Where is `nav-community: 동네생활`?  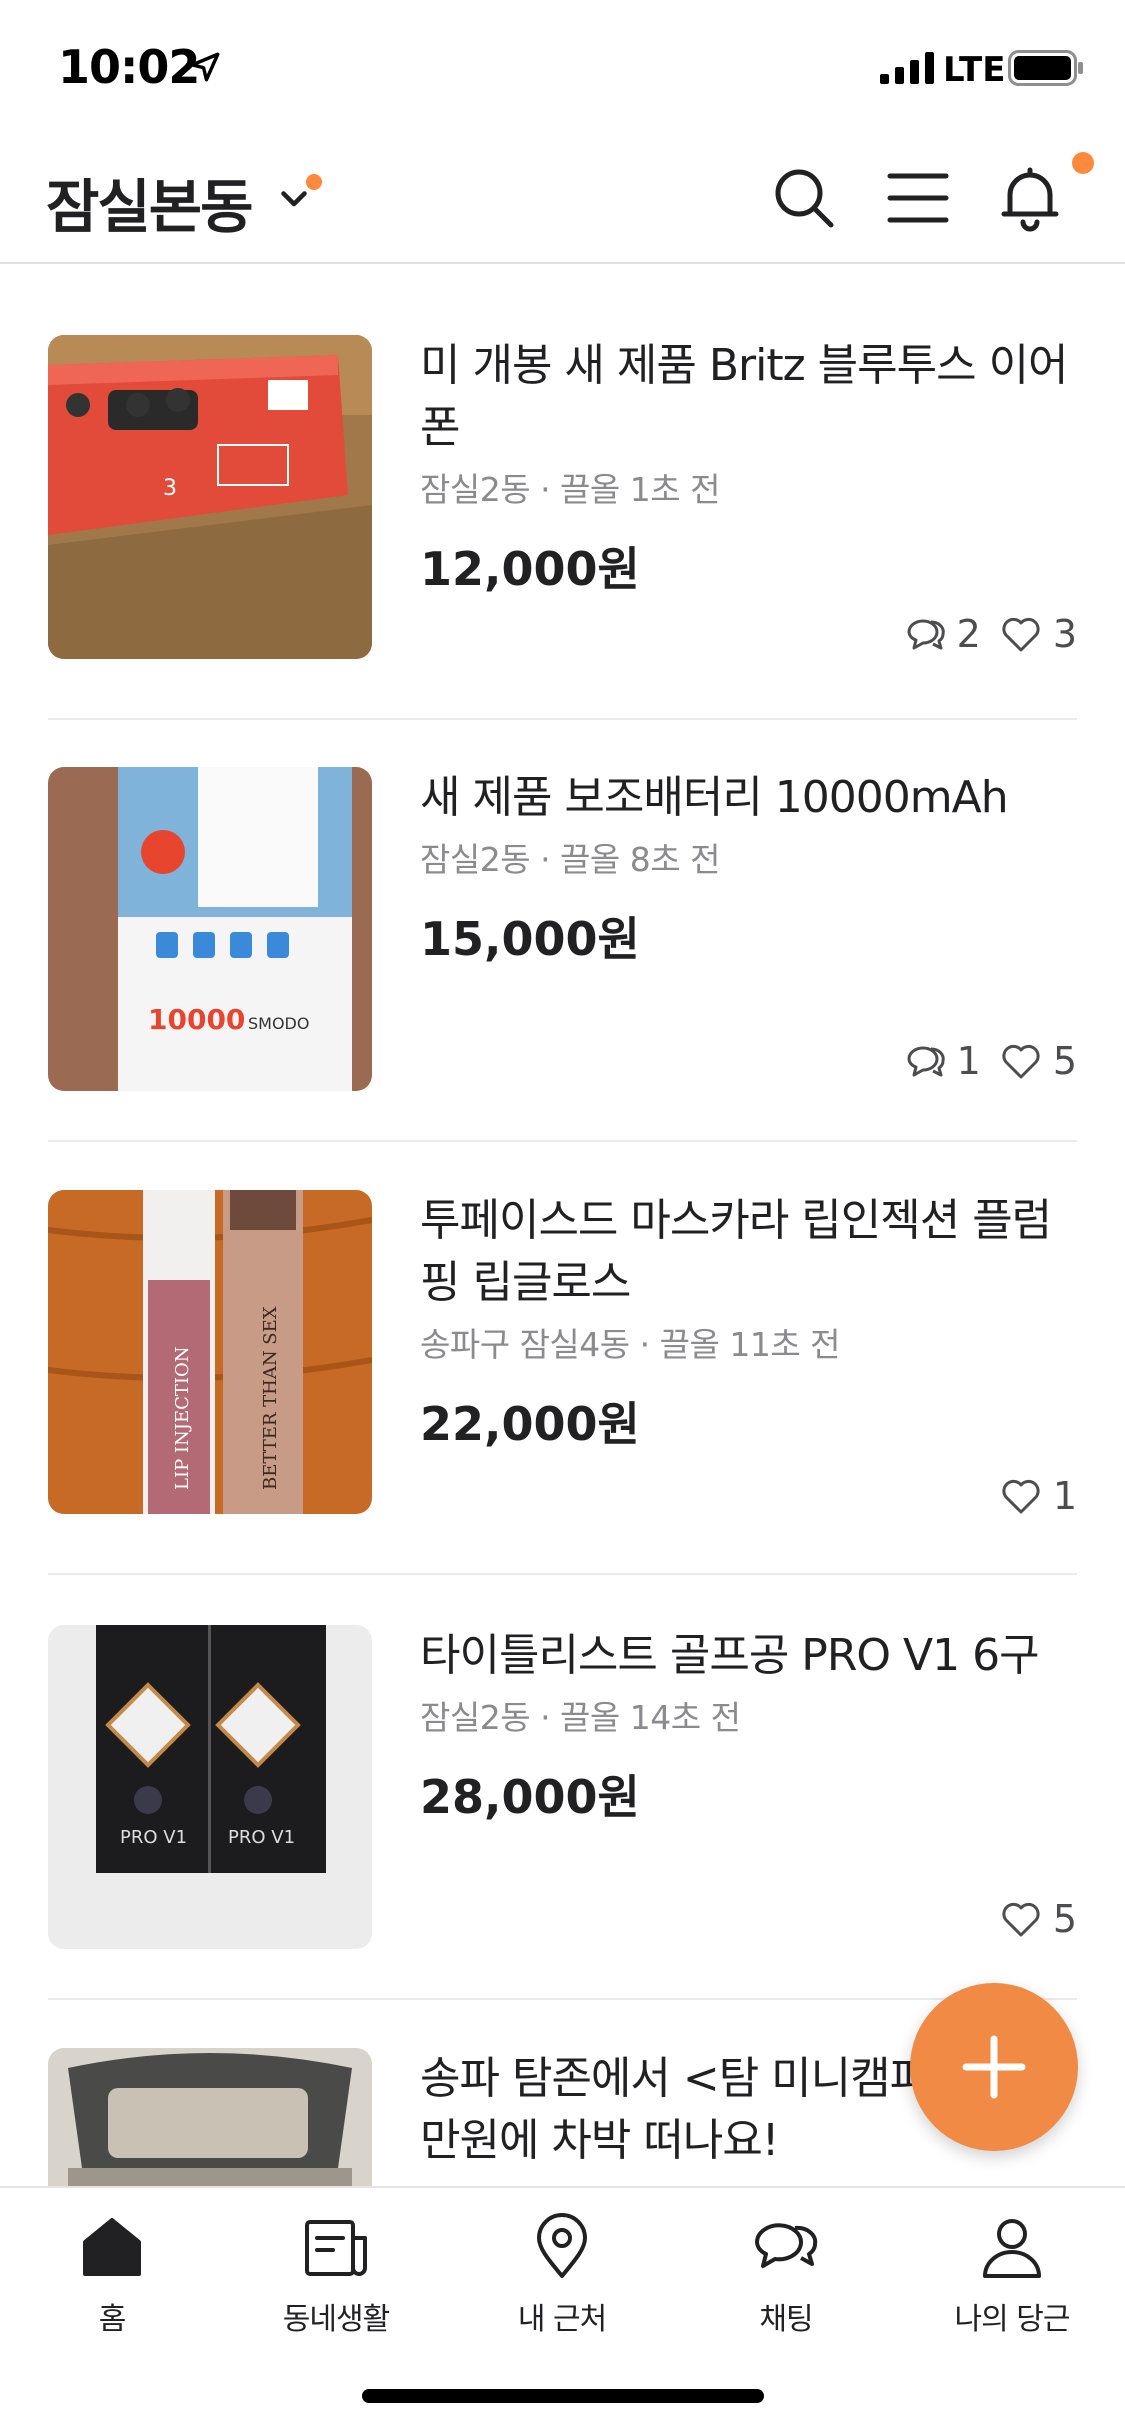 nav-community: 동네생활 is located at coordinates (336, 2277).